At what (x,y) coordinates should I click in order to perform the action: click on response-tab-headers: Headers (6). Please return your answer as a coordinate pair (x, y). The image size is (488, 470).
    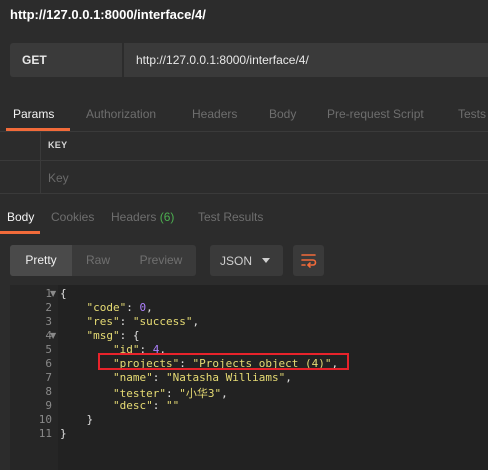
    Looking at the image, I should click on (142, 217).